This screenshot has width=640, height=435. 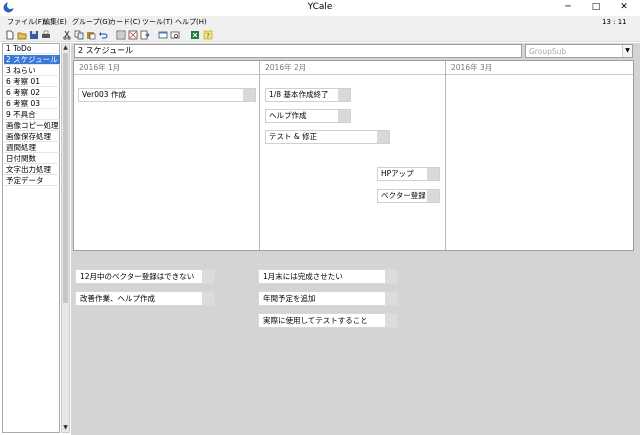 What do you see at coordinates (91, 35) in the screenshot?
I see `paste-icon` at bounding box center [91, 35].